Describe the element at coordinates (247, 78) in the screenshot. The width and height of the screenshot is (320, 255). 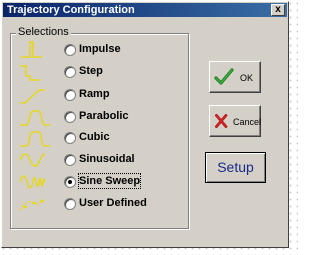
I see `ok-label: OK` at that location.